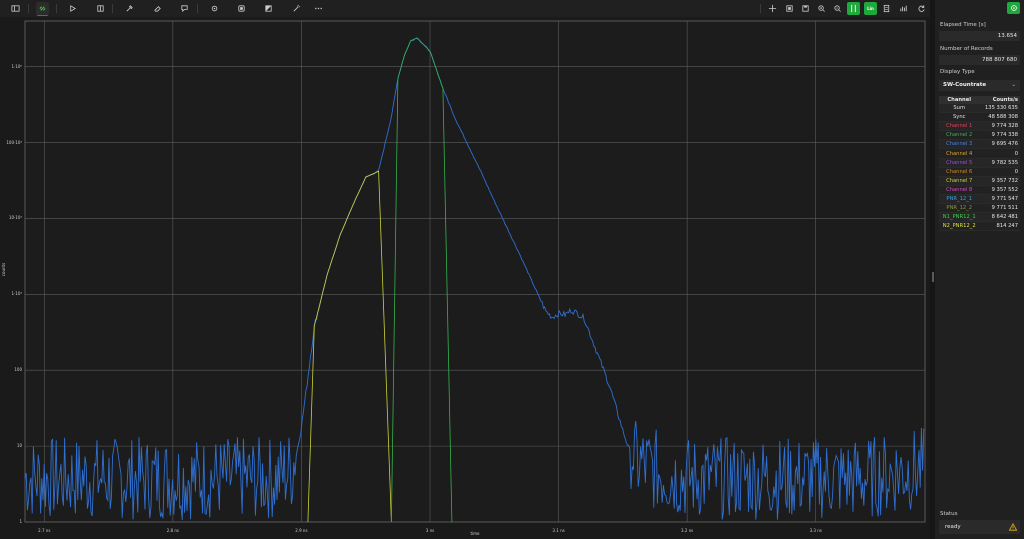  I want to click on y-tick-label: 10, so click(19, 446).